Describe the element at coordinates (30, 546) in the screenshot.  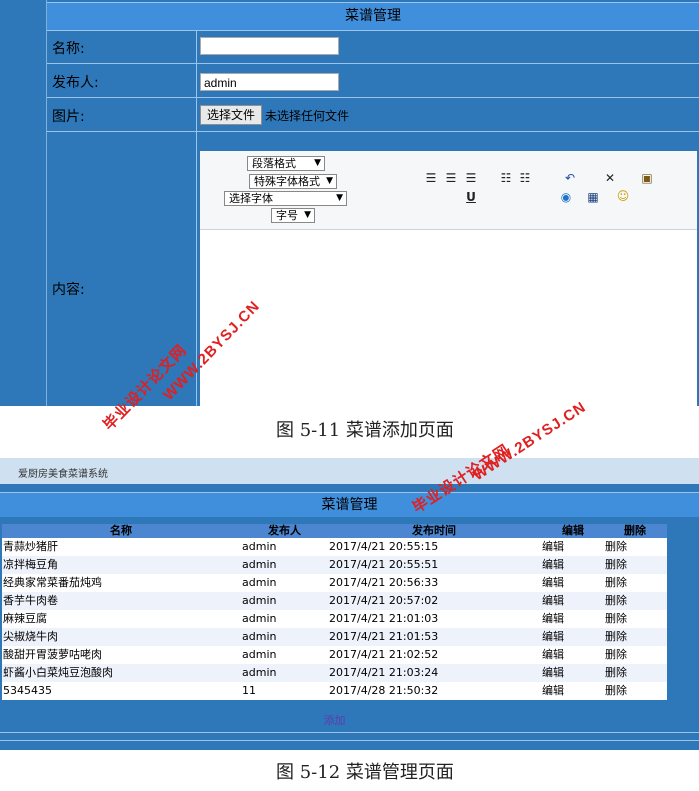
I see `cell-name: 青蒜炒猪肝` at that location.